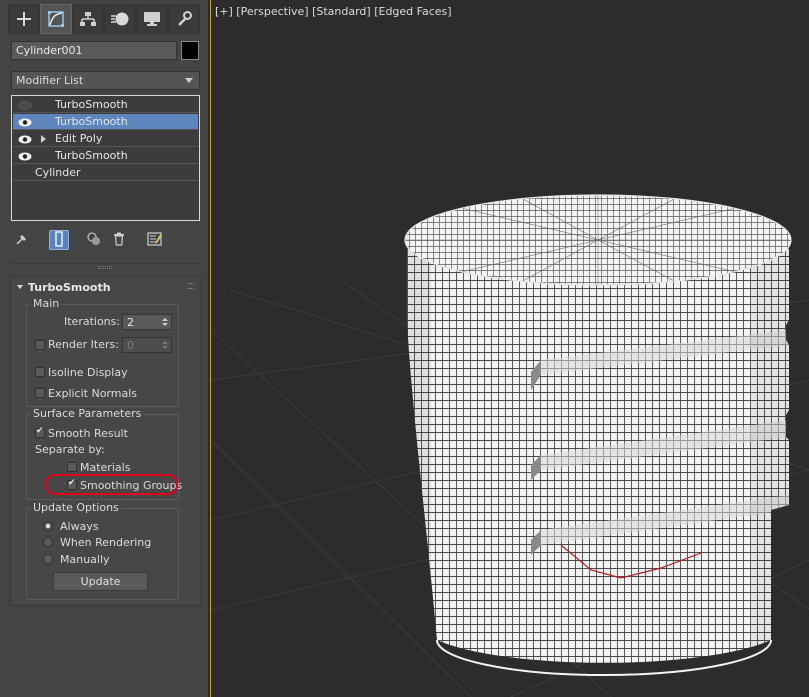 This screenshot has width=809, height=697. I want to click on rollout-drag-handle, so click(191, 286).